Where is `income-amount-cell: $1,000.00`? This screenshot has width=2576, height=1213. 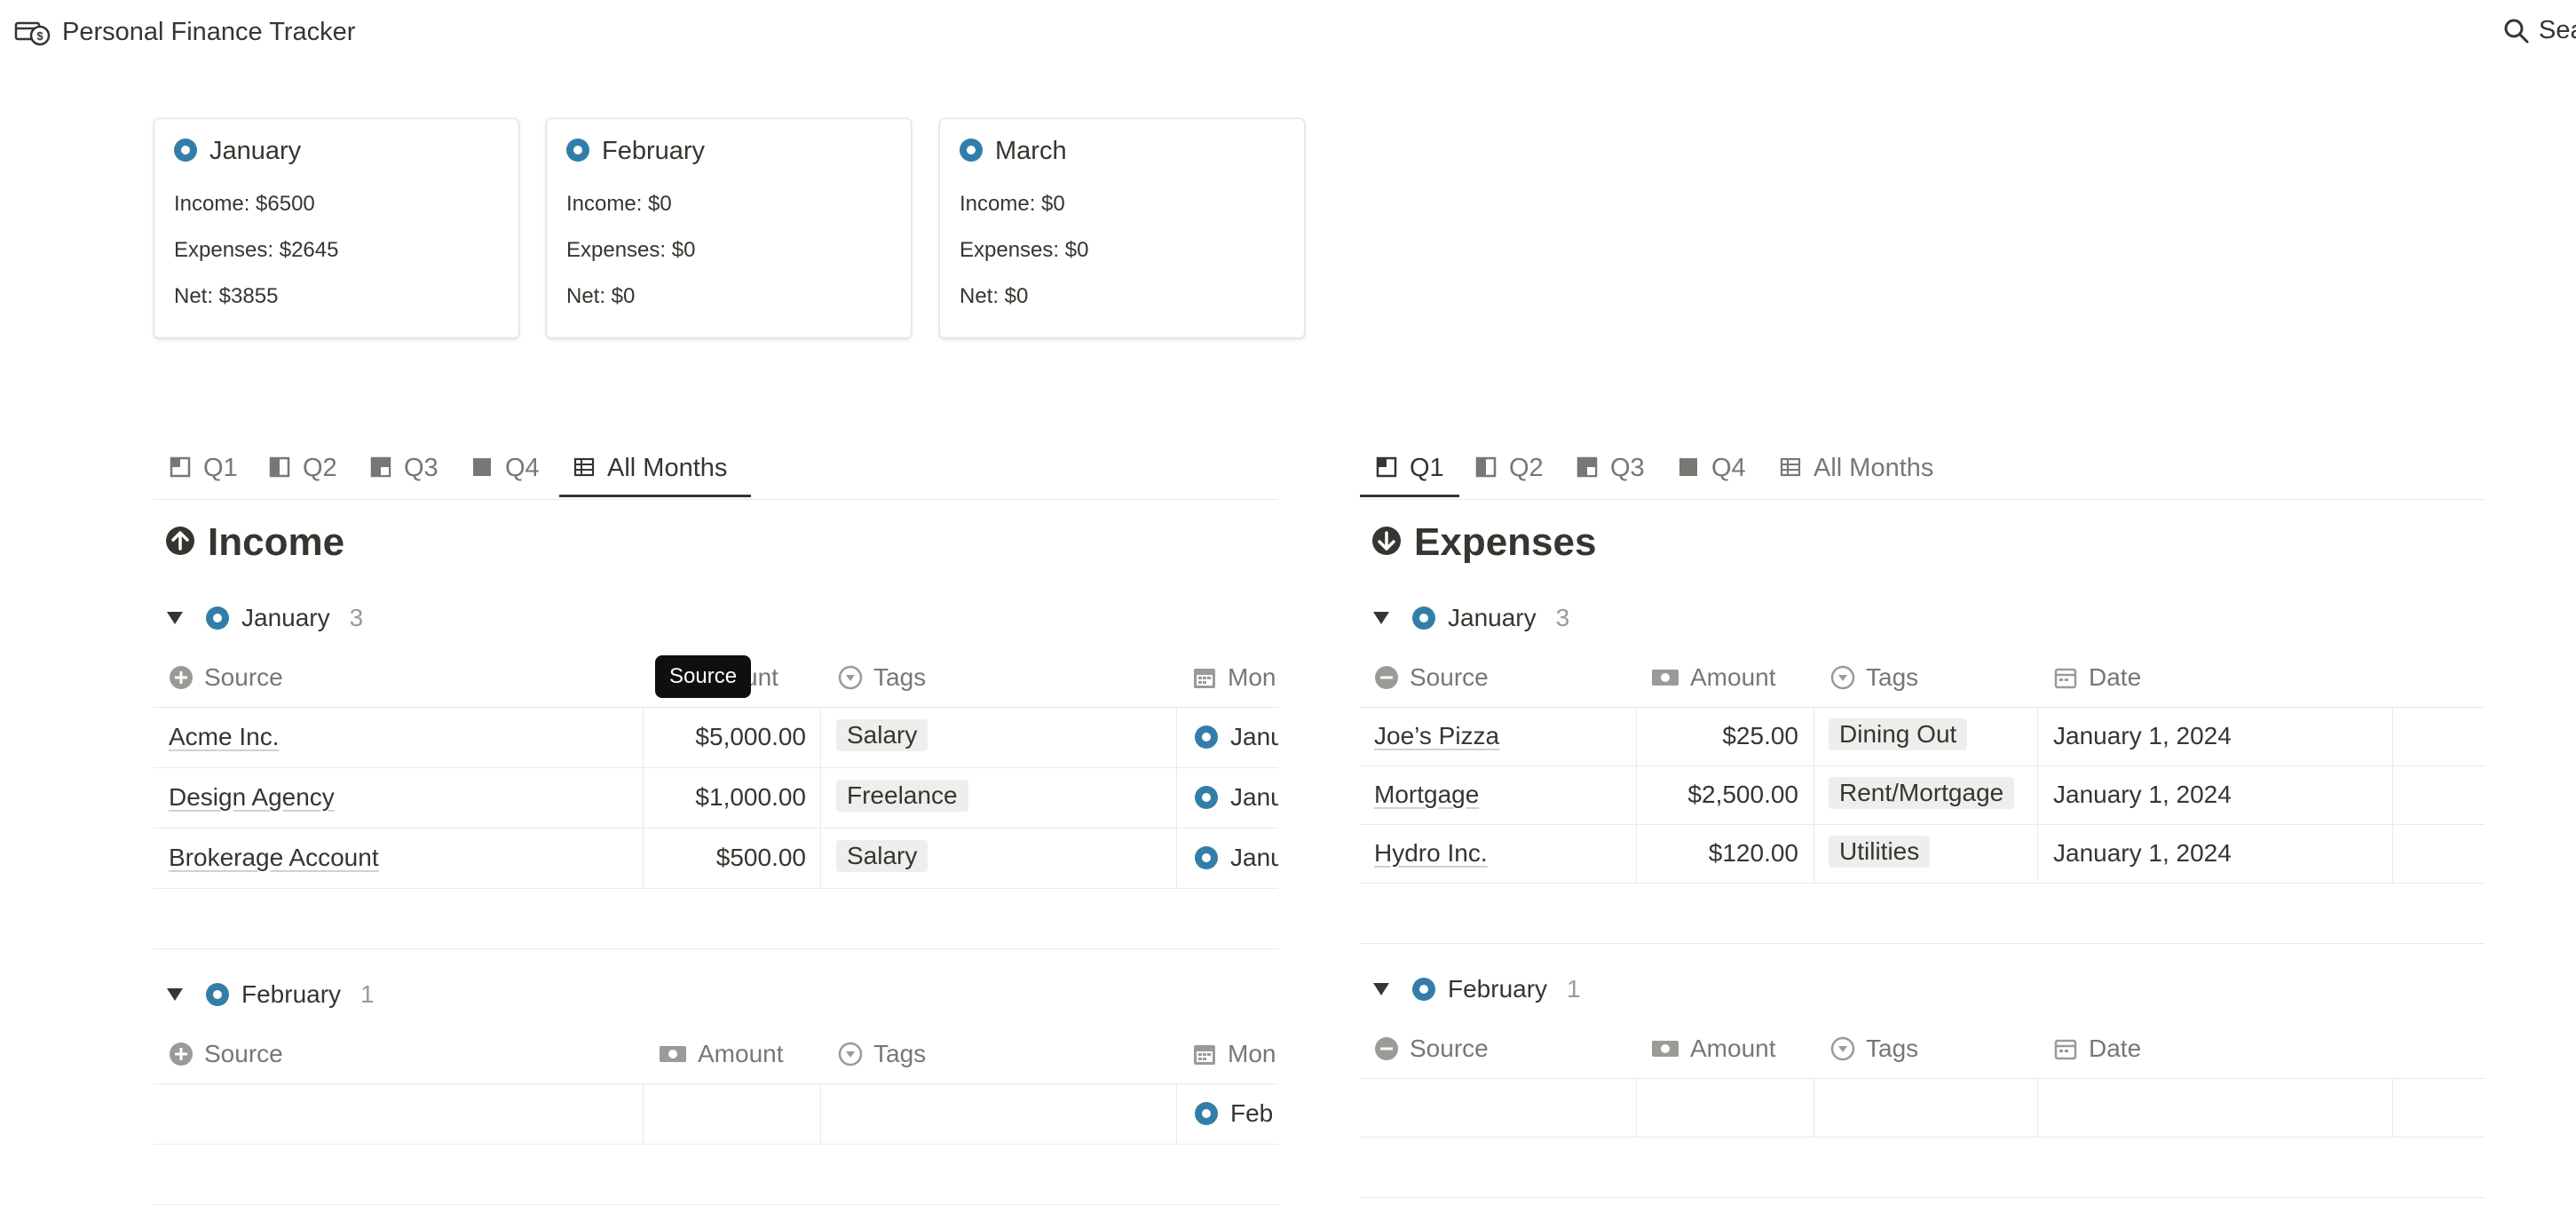
income-amount-cell: $1,000.00 is located at coordinates (727, 798).